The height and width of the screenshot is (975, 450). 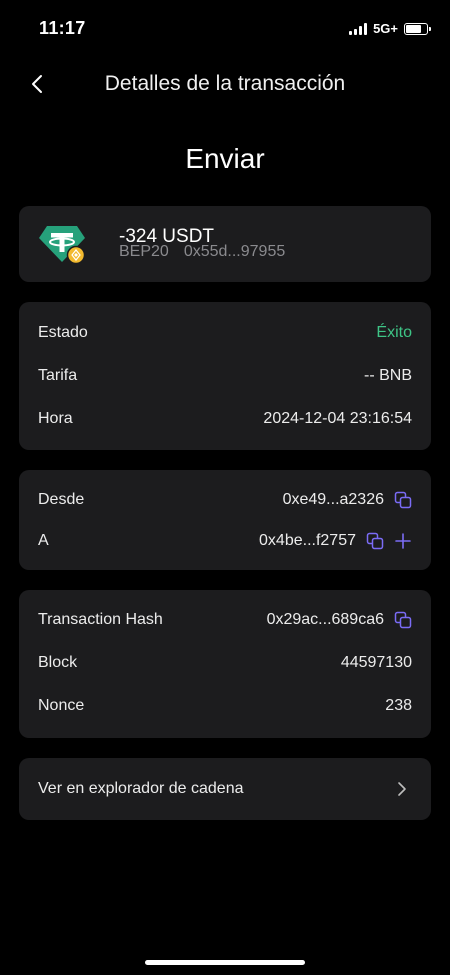 What do you see at coordinates (388, 375) in the screenshot?
I see `fee-value: -- BNB` at bounding box center [388, 375].